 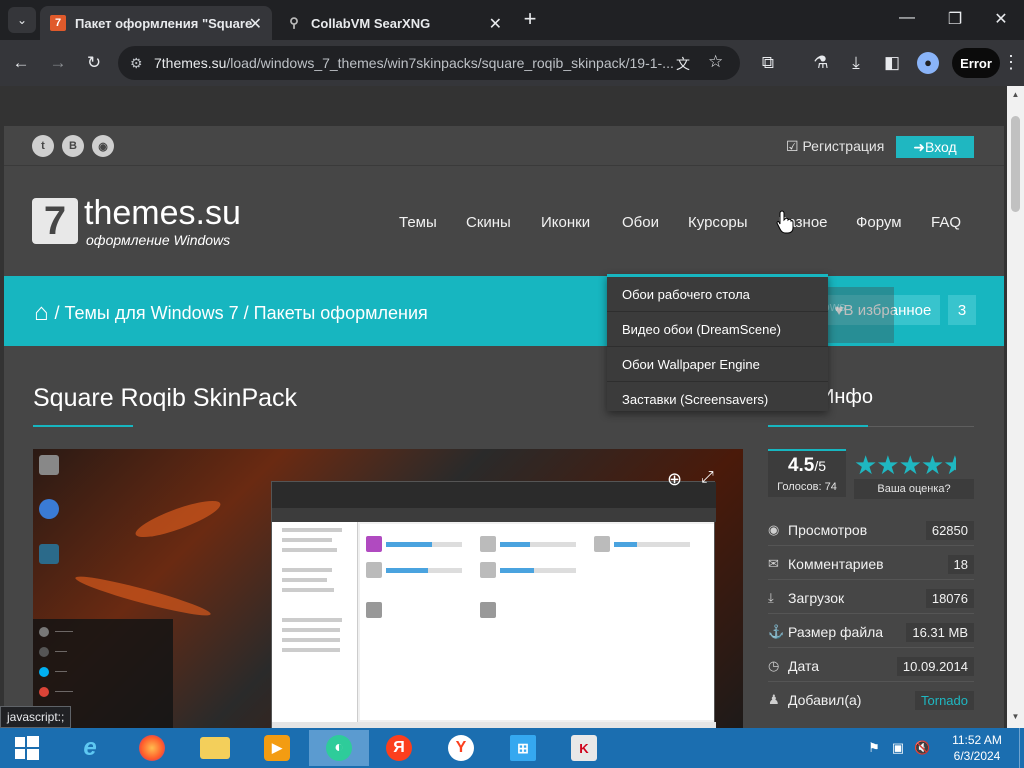 I want to click on network-icon: ▣, so click(x=898, y=748).